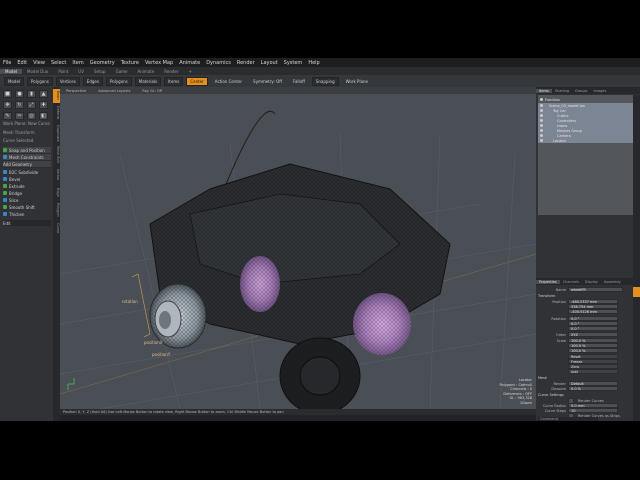  I want to click on transform-icon: ✚, so click(43, 105).